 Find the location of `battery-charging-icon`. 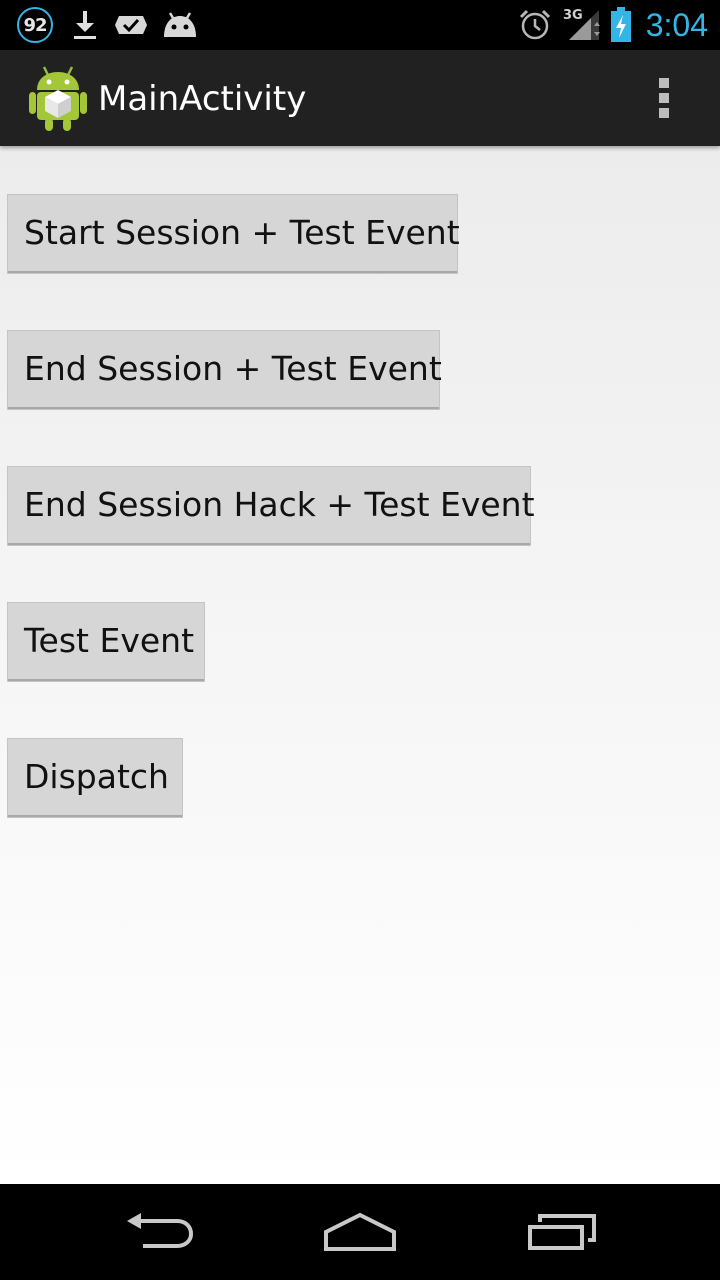

battery-charging-icon is located at coordinates (621, 25).